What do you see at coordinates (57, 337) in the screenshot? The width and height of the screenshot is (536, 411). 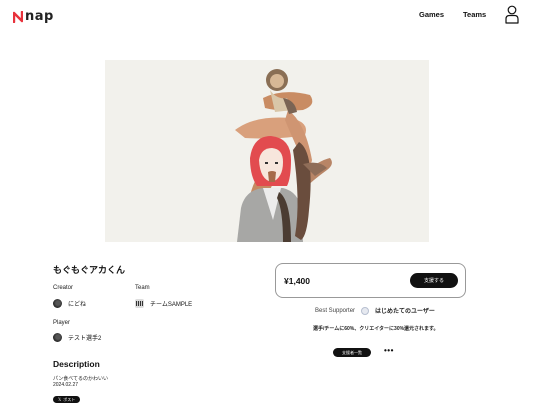 I see `player-avatar` at bounding box center [57, 337].